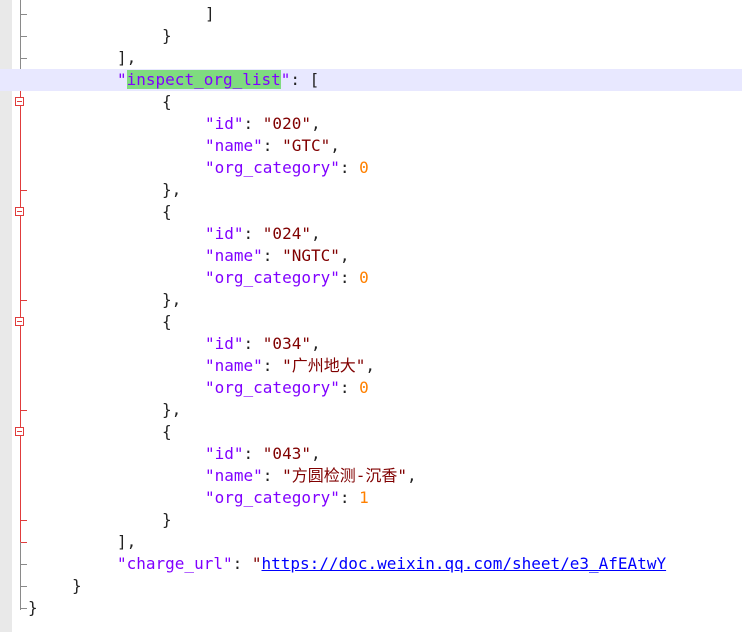 The height and width of the screenshot is (632, 742). I want to click on bracket-close: ], so click(210, 13).